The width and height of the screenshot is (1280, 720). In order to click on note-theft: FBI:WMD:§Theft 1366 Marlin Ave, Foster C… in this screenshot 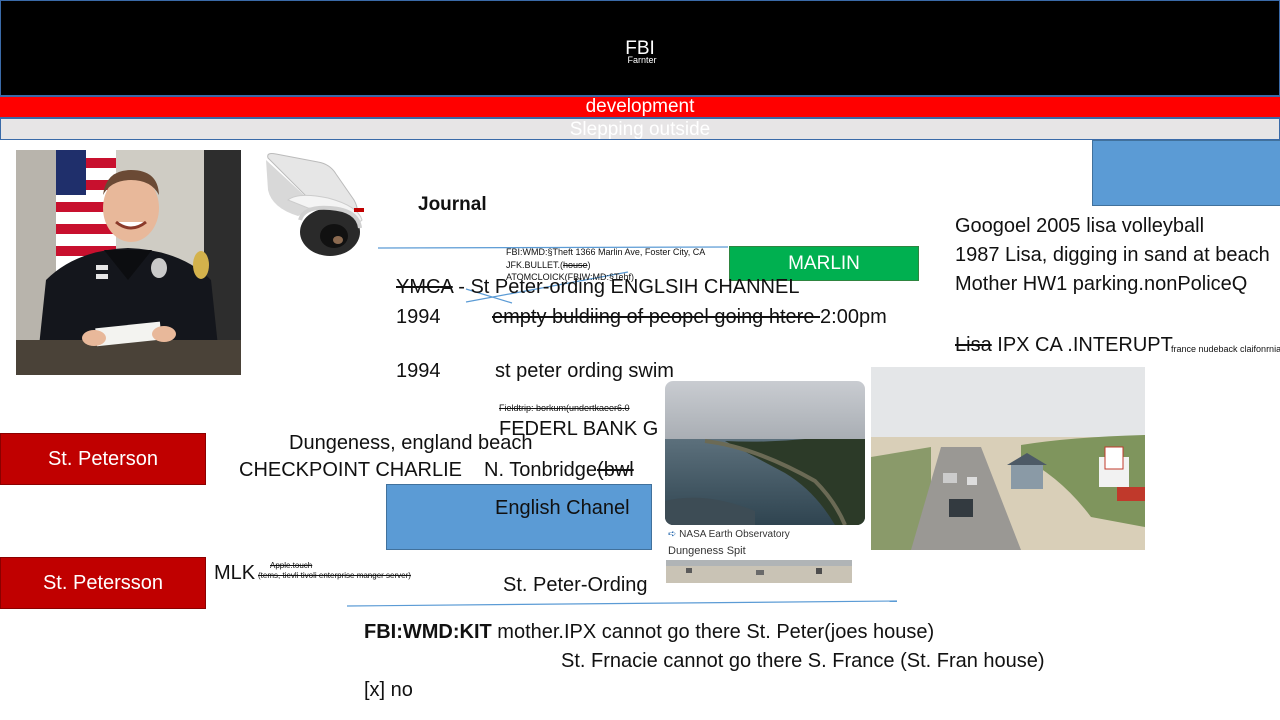, I will do `click(606, 252)`.